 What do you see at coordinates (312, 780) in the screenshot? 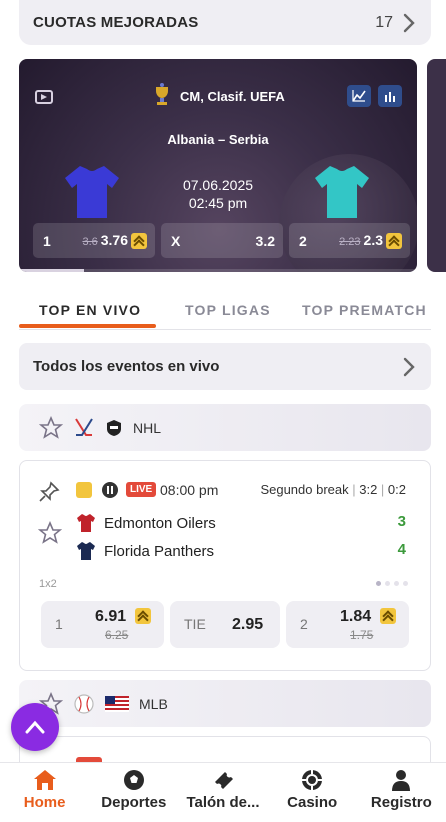
I see `casino-chip-icon` at bounding box center [312, 780].